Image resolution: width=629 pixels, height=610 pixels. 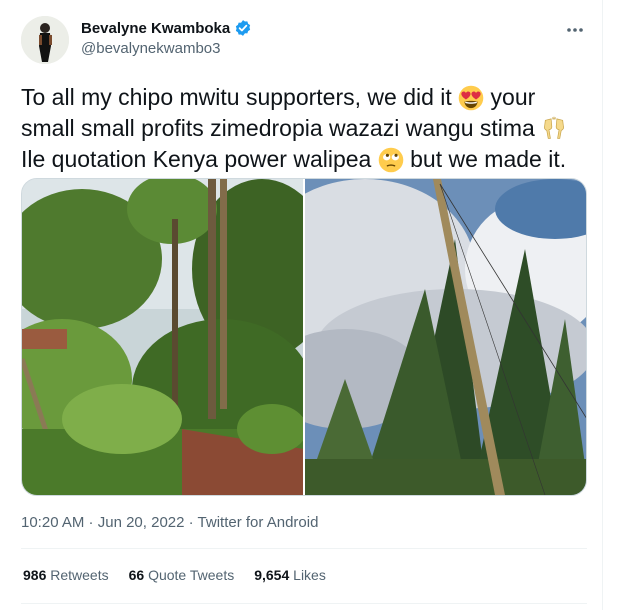 I want to click on tweet-text-line1b: your, so click(x=510, y=97).